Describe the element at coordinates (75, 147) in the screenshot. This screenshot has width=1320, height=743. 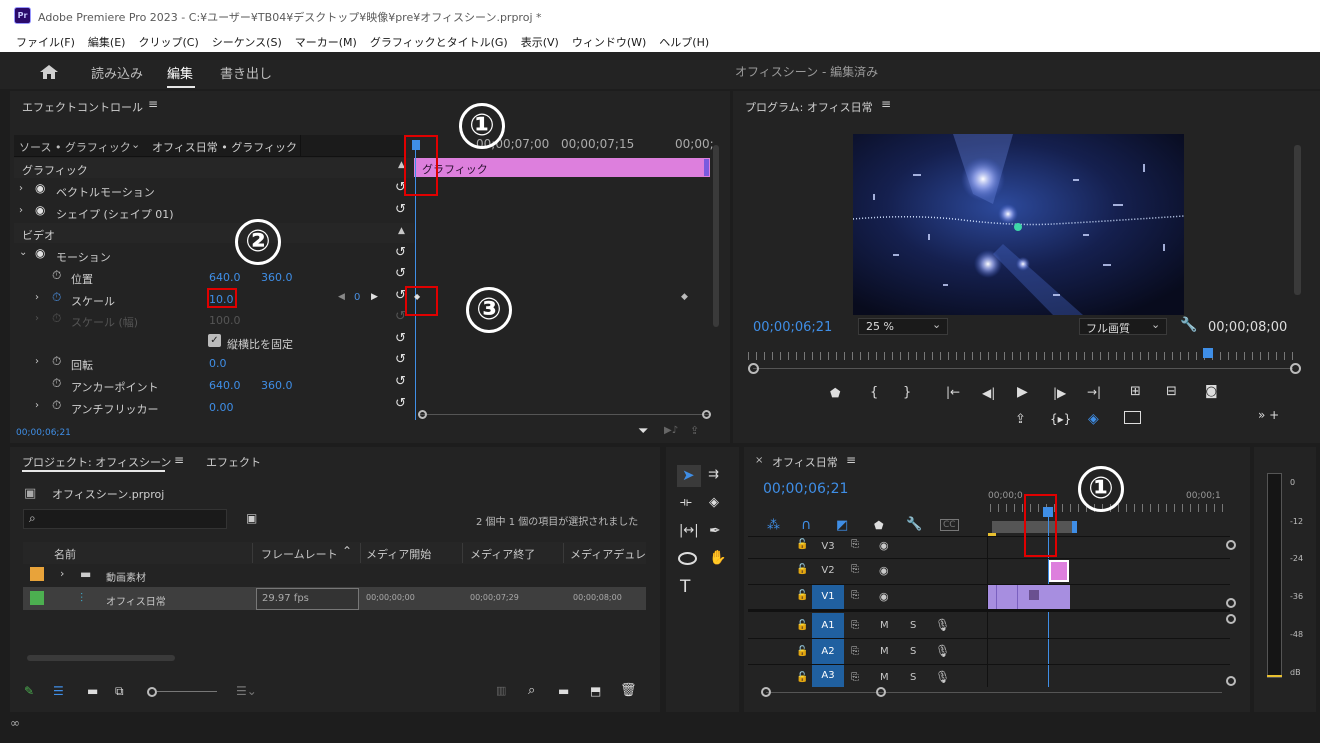
I see `source-label: ソース • グラフィック` at that location.